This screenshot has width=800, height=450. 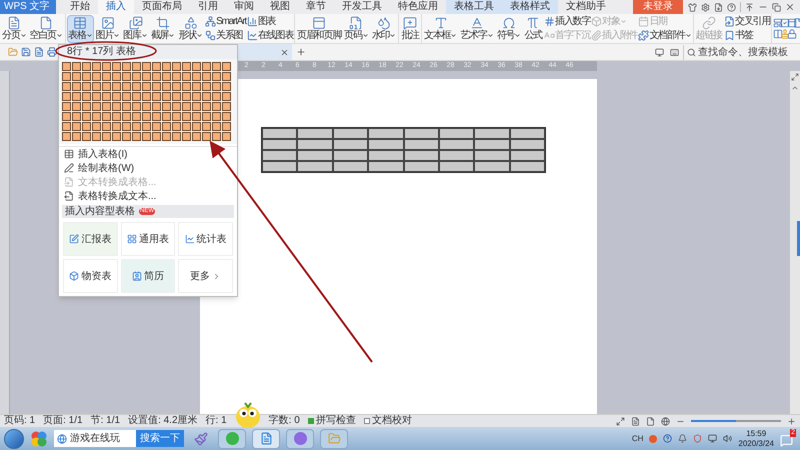 I want to click on menu-tab: 特色应用, so click(x=418, y=7).